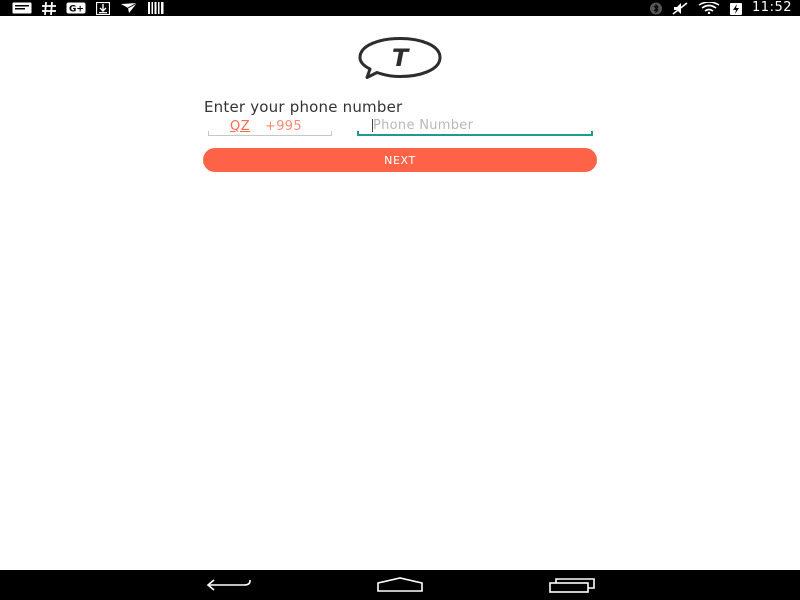 This screenshot has height=600, width=800. What do you see at coordinates (358, 133) in the screenshot?
I see `phone-underline-left-tick` at bounding box center [358, 133].